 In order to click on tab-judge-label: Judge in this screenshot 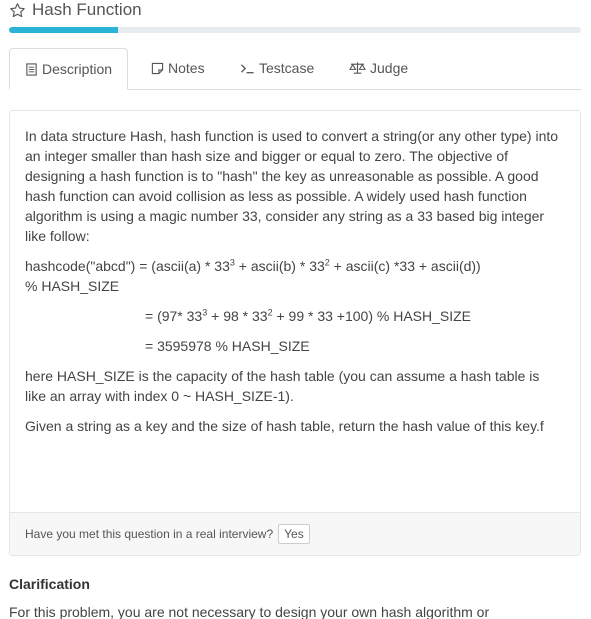, I will do `click(389, 68)`.